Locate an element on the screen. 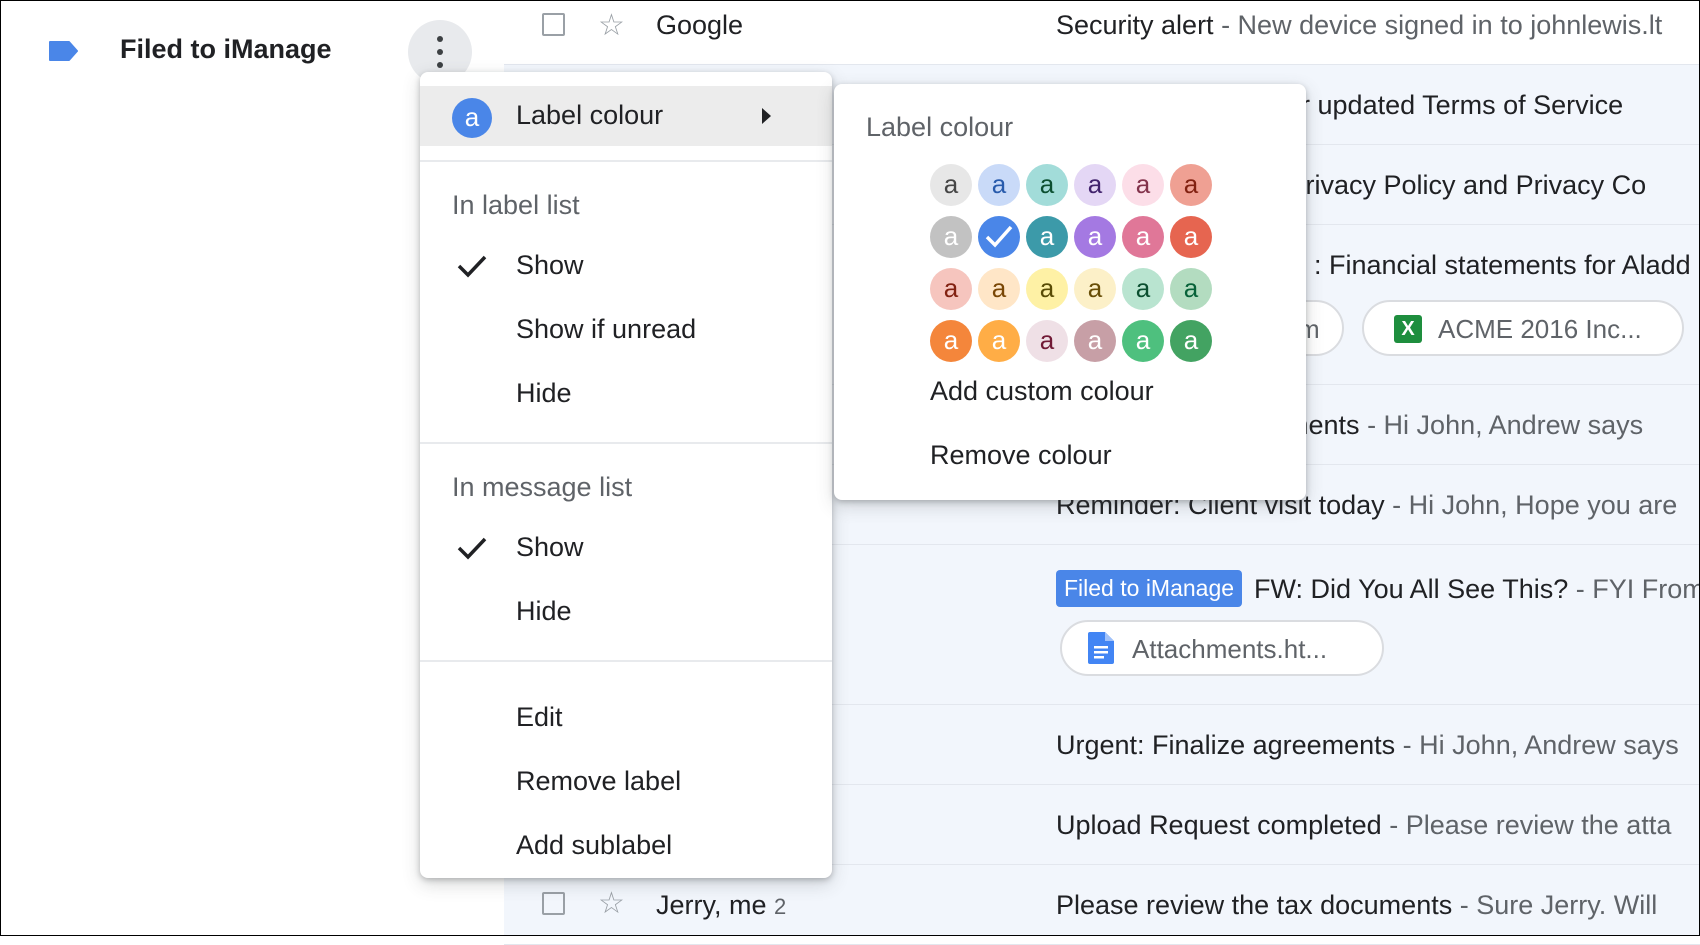 The height and width of the screenshot is (945, 1700). colour-swatch is located at coordinates (999, 237).